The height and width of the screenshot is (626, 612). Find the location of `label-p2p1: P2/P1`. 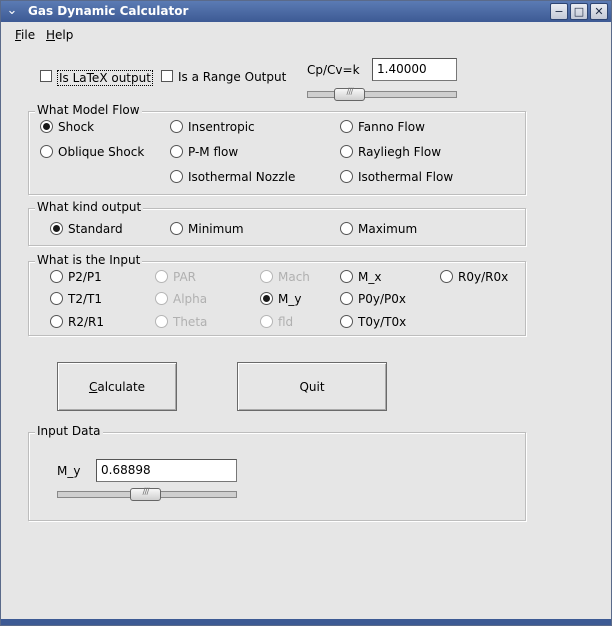

label-p2p1: P2/P1 is located at coordinates (85, 277).